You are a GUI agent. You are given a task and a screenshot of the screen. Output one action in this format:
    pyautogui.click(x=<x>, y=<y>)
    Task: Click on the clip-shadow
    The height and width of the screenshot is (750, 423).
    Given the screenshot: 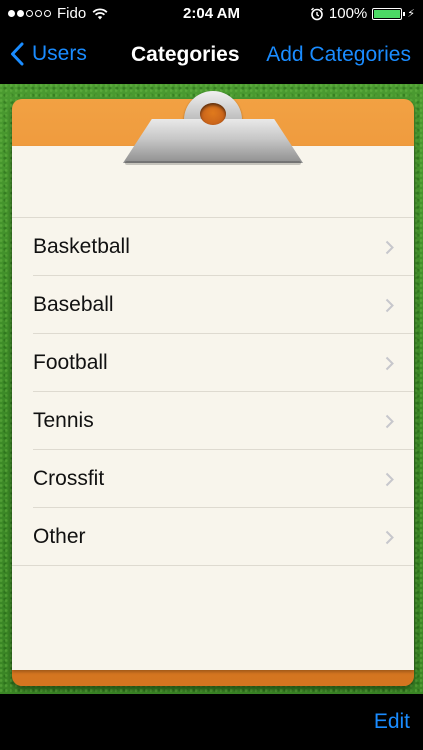 What is the action you would take?
    pyautogui.click(x=213, y=163)
    